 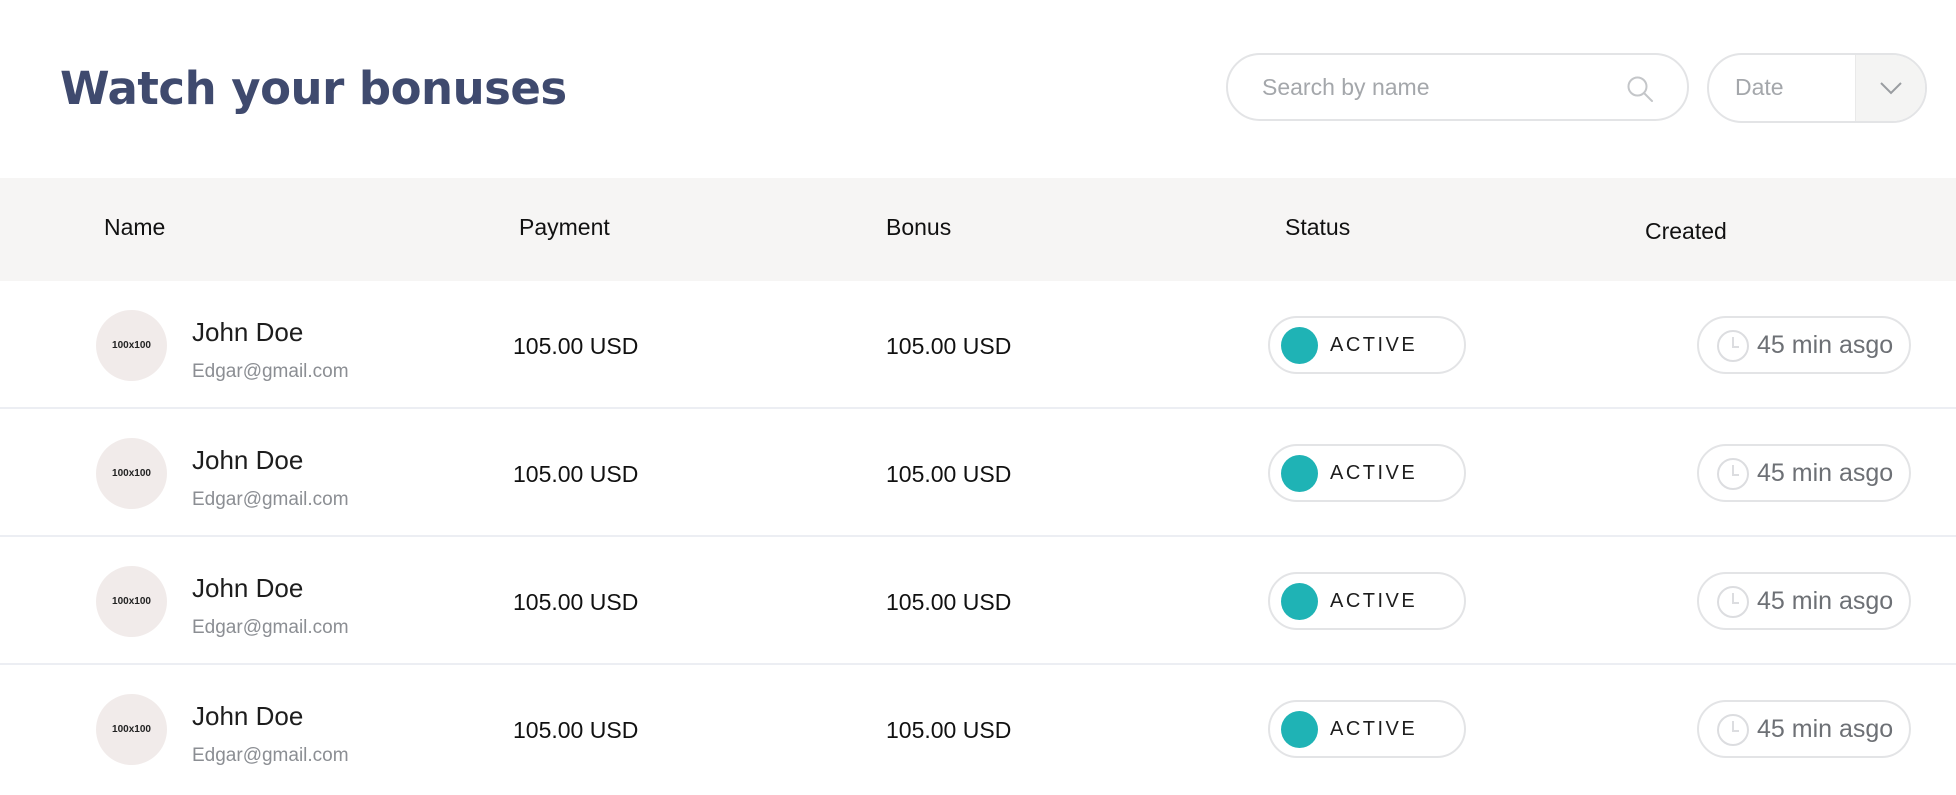 What do you see at coordinates (313, 88) in the screenshot?
I see `page-title: Watch your bonuses` at bounding box center [313, 88].